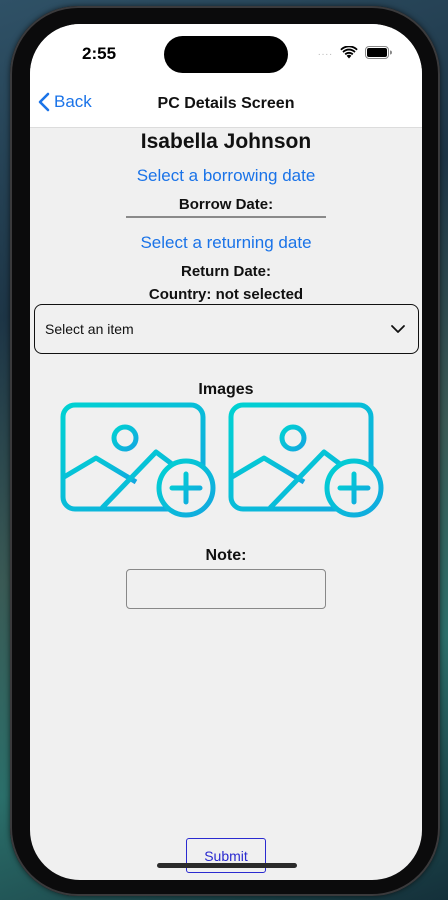 The image size is (448, 900). Describe the element at coordinates (349, 52) in the screenshot. I see `wifi-icon` at that location.